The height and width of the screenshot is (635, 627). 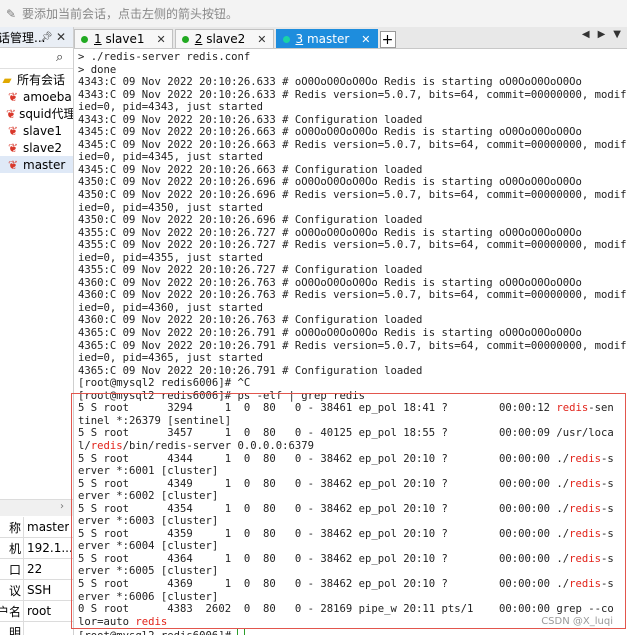 What do you see at coordinates (352, 70) in the screenshot?
I see `terminal-line: > done` at bounding box center [352, 70].